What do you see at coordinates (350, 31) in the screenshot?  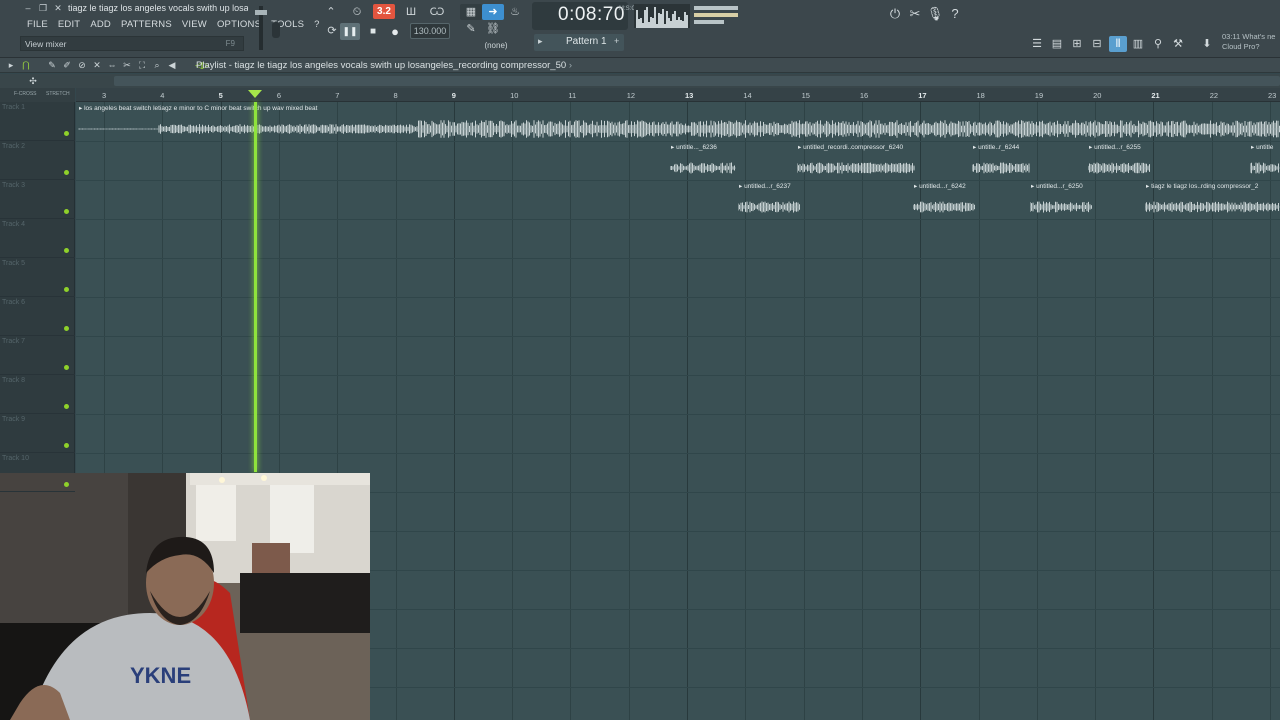 I see `play-button: ❚❚` at bounding box center [350, 31].